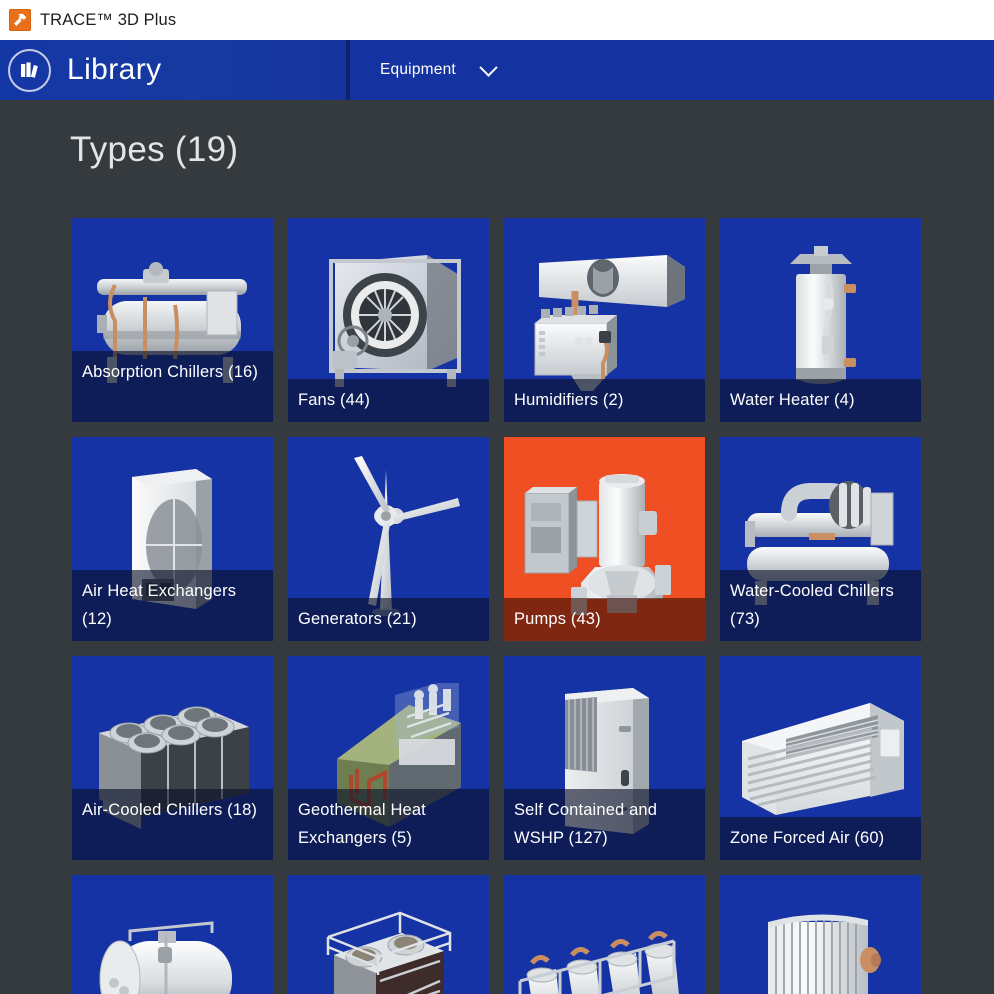 Image resolution: width=994 pixels, height=994 pixels. Describe the element at coordinates (20, 20) in the screenshot. I see `hammer-icon` at that location.